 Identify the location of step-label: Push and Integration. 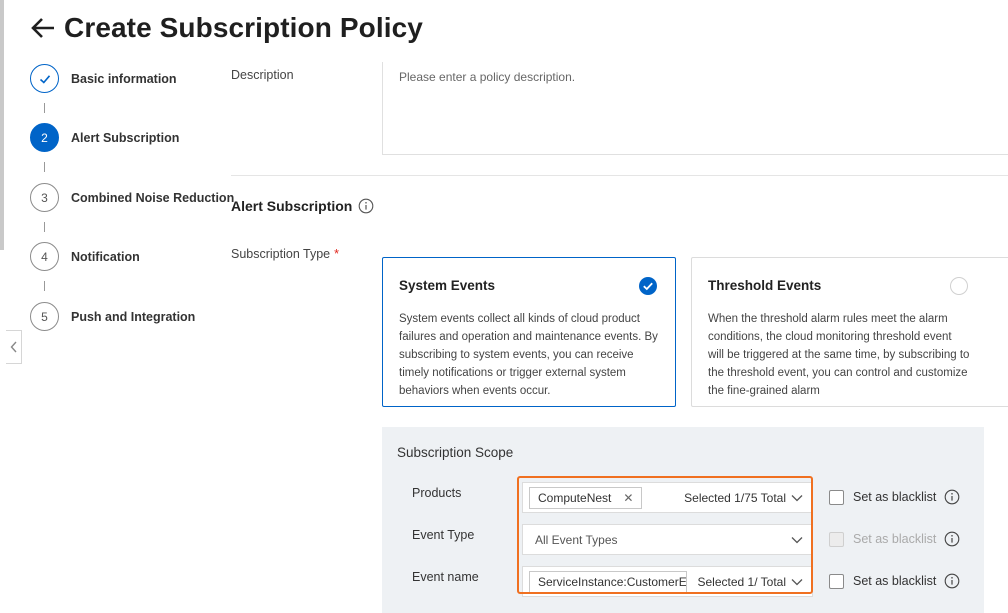
(133, 316).